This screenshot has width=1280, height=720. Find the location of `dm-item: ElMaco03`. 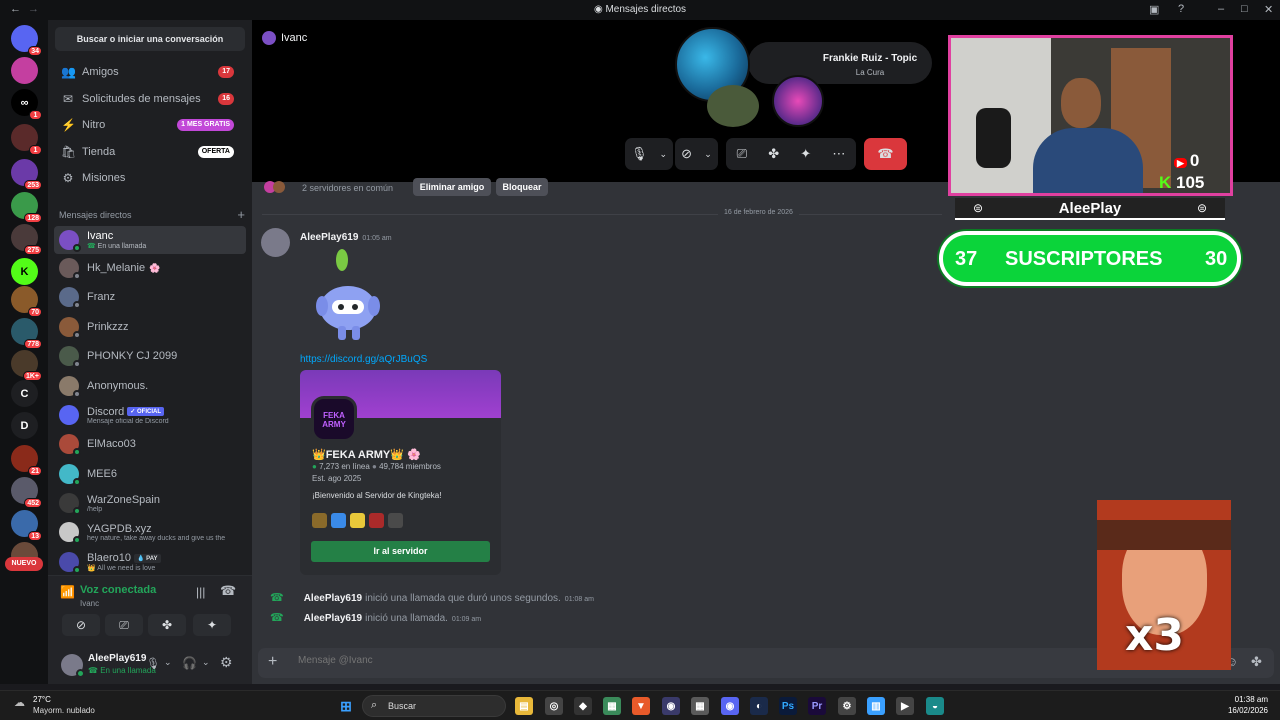

dm-item: ElMaco03 is located at coordinates (150, 444).